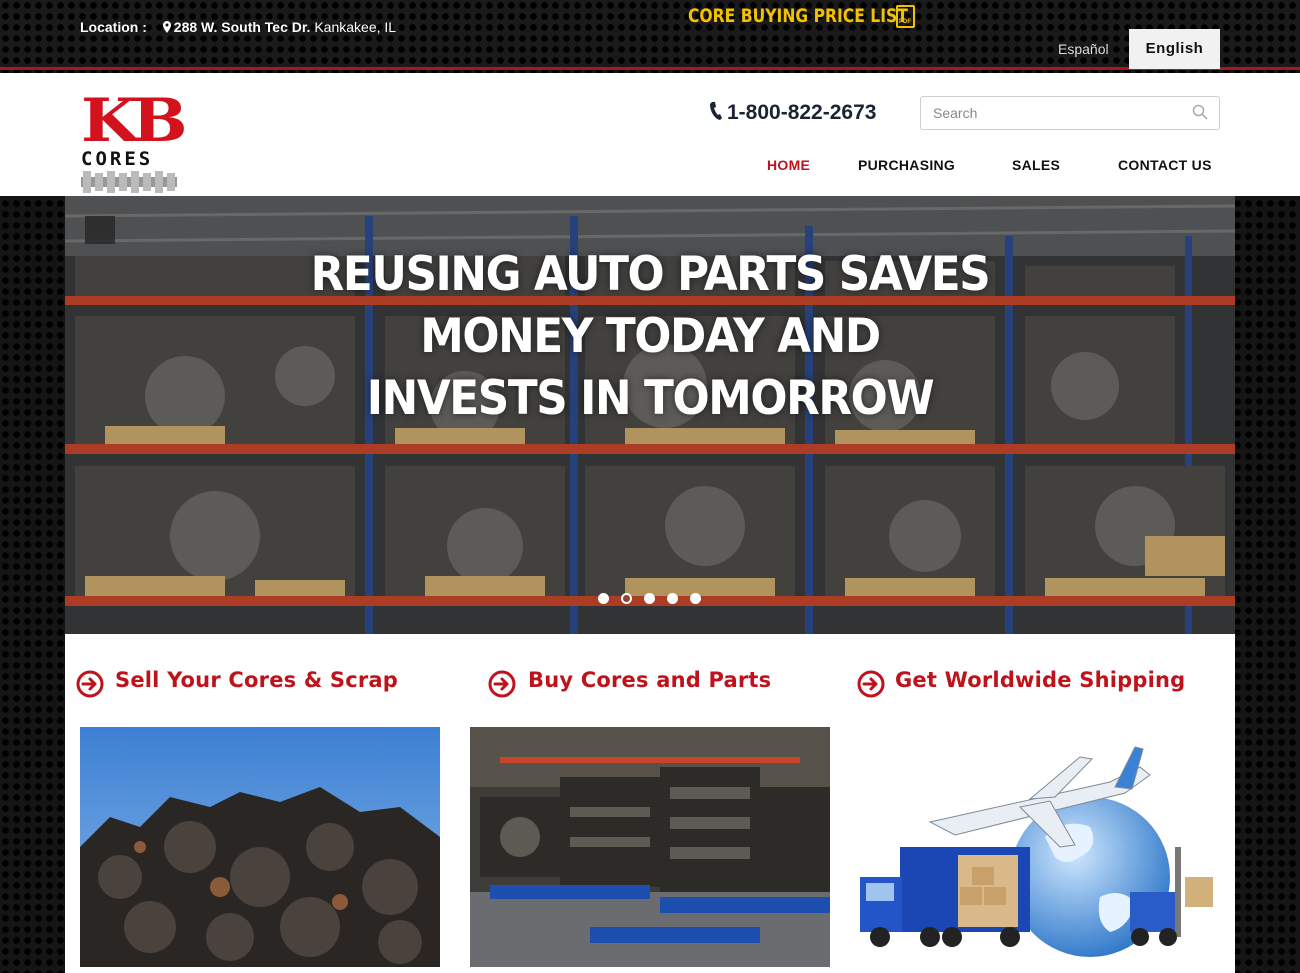 The image size is (1300, 973). What do you see at coordinates (905, 16) in the screenshot?
I see `pdf-icon: PDF` at bounding box center [905, 16].